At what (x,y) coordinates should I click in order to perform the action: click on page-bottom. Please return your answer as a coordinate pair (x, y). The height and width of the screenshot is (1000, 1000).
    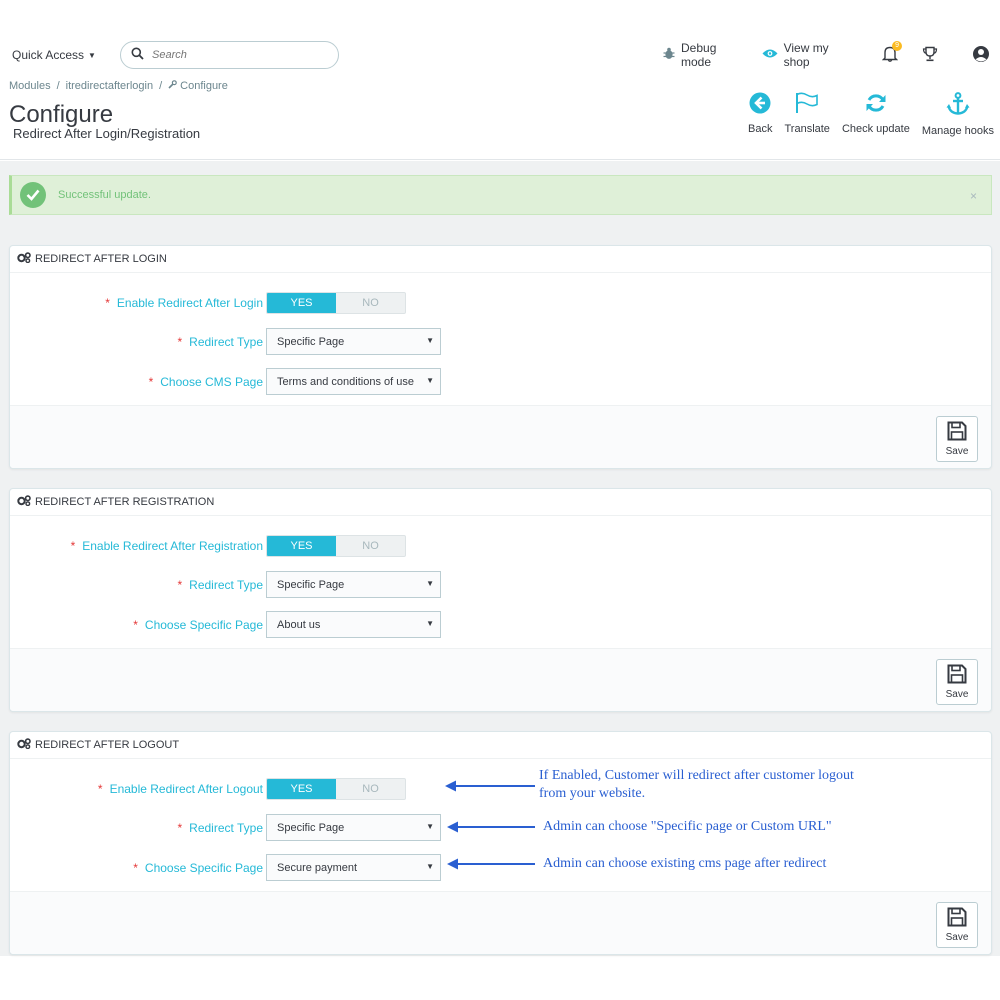
    Looking at the image, I should click on (500, 978).